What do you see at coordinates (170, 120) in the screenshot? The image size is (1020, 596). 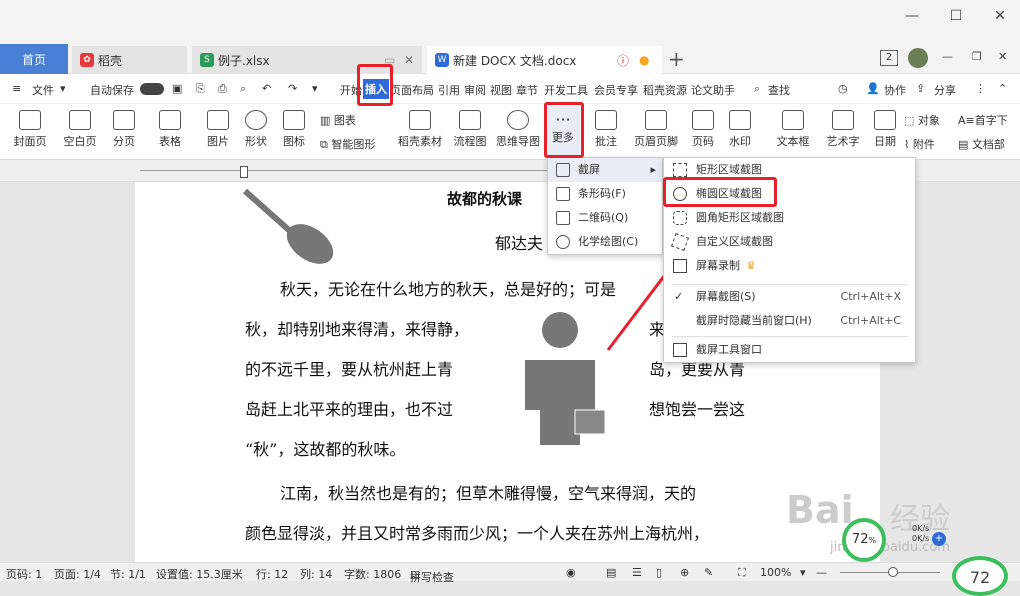 I see `table-icon` at bounding box center [170, 120].